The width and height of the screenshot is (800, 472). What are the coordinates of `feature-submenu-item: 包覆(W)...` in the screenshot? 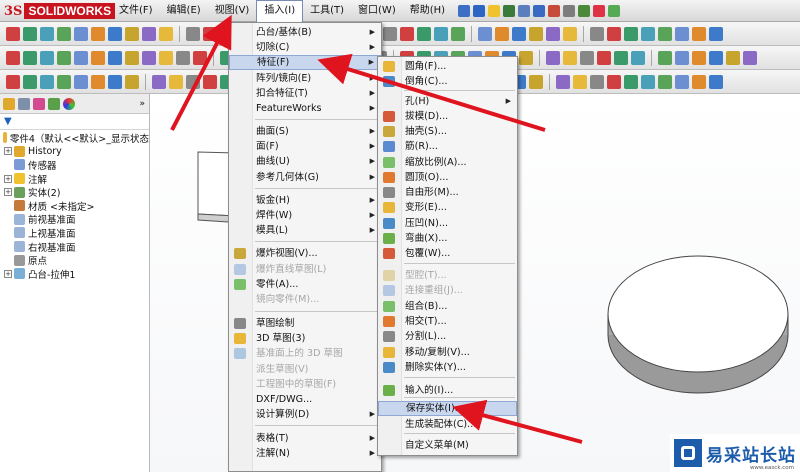 It's located at (447, 253).